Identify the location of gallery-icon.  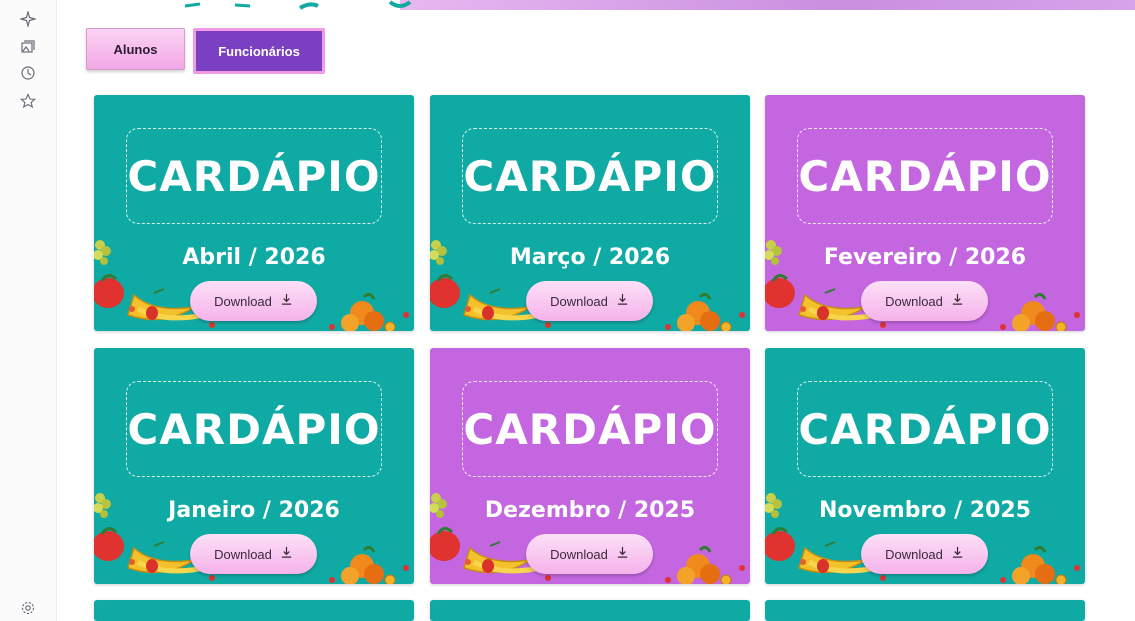
(28, 47).